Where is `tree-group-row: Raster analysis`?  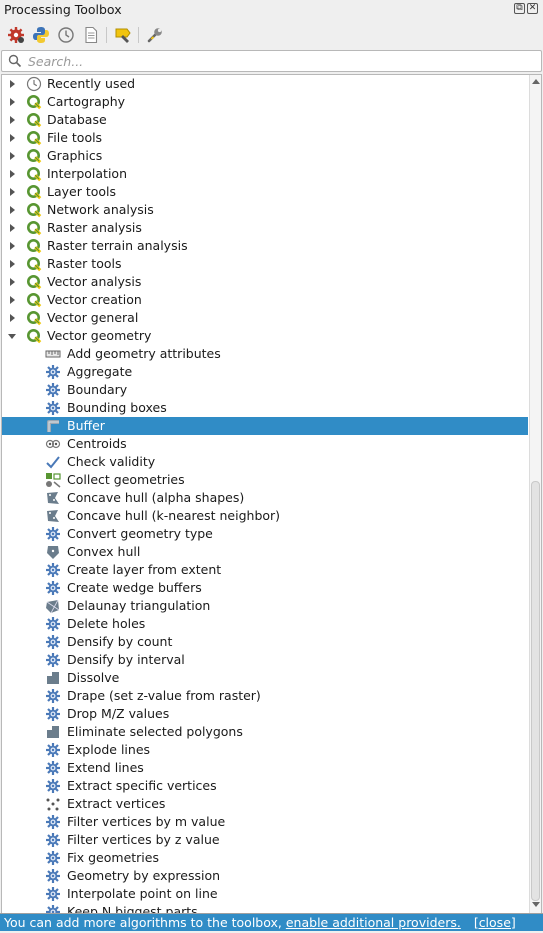 tree-group-row: Raster analysis is located at coordinates (265, 228).